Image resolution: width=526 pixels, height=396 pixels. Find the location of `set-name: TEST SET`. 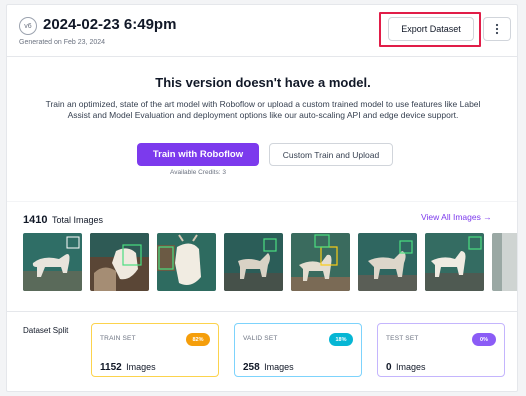

set-name: TEST SET is located at coordinates (402, 338).